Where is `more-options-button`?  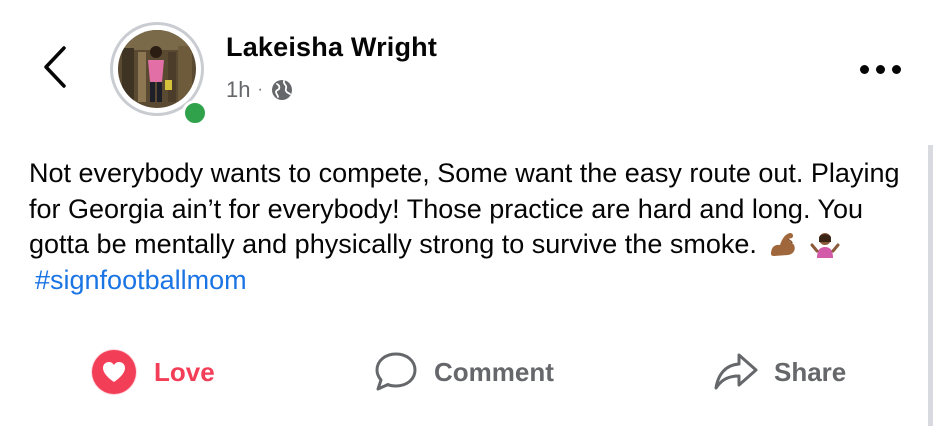
more-options-button is located at coordinates (885, 69).